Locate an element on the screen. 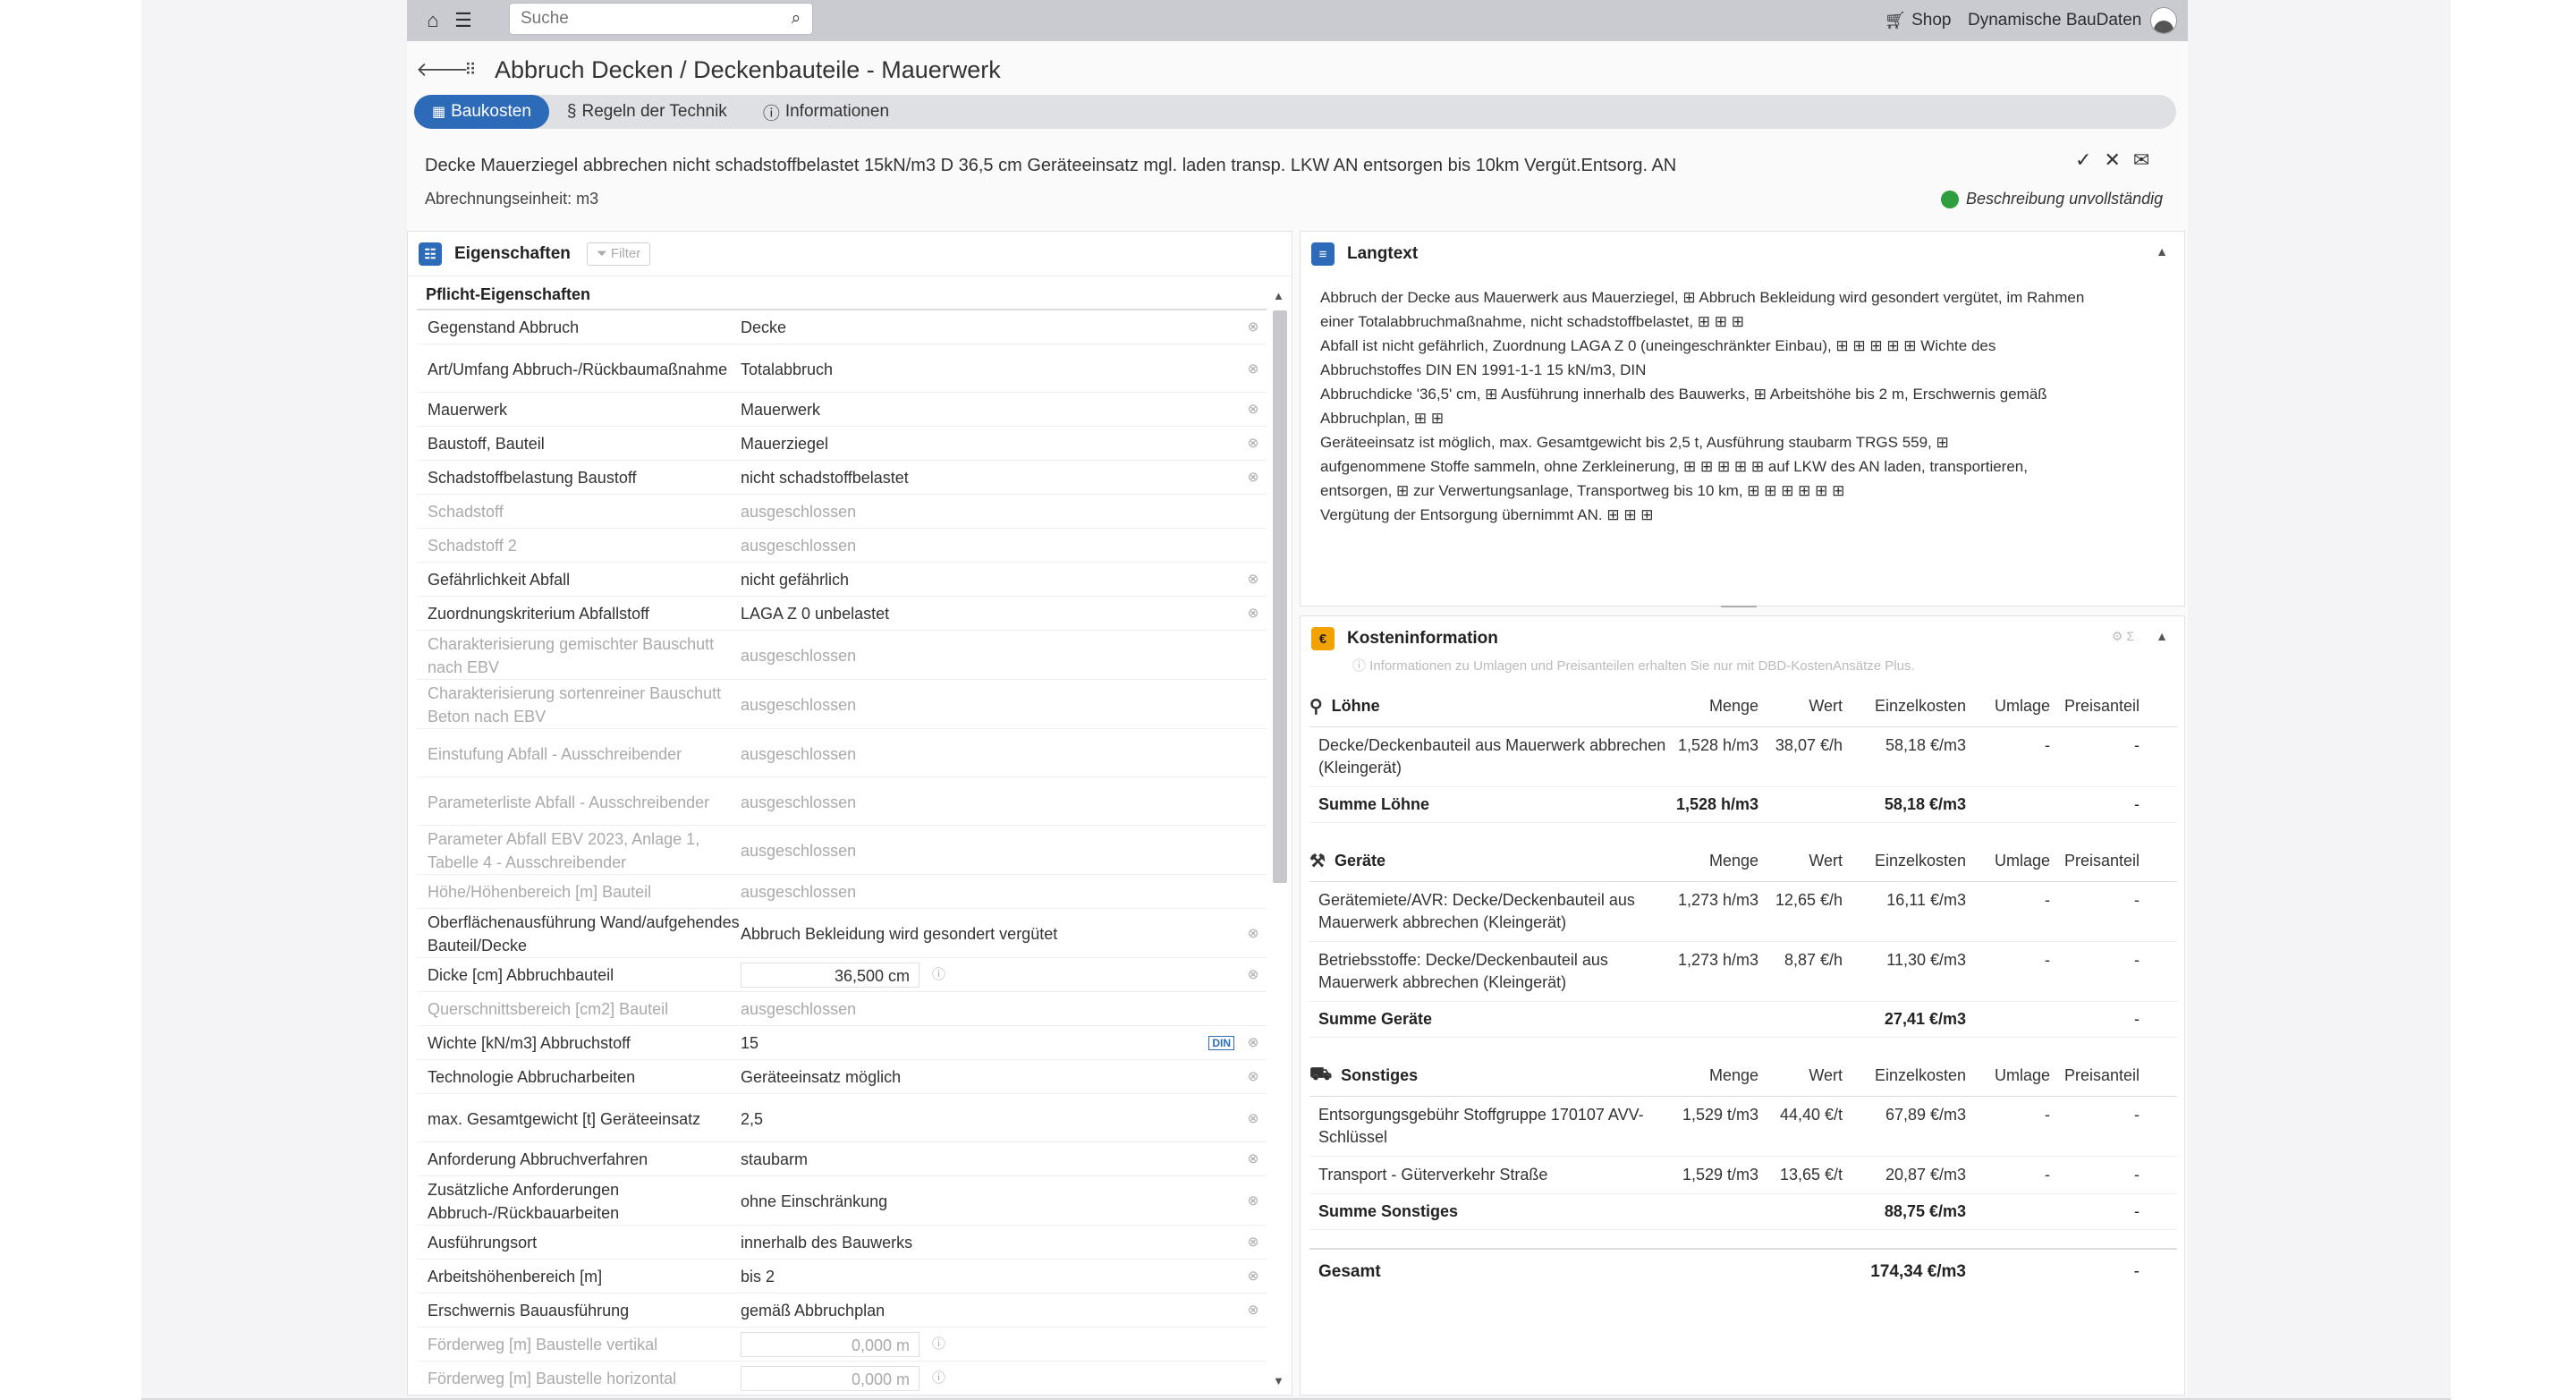 The height and width of the screenshot is (1400, 2576). property-value: ohne Einschränkung is located at coordinates (990, 1201).